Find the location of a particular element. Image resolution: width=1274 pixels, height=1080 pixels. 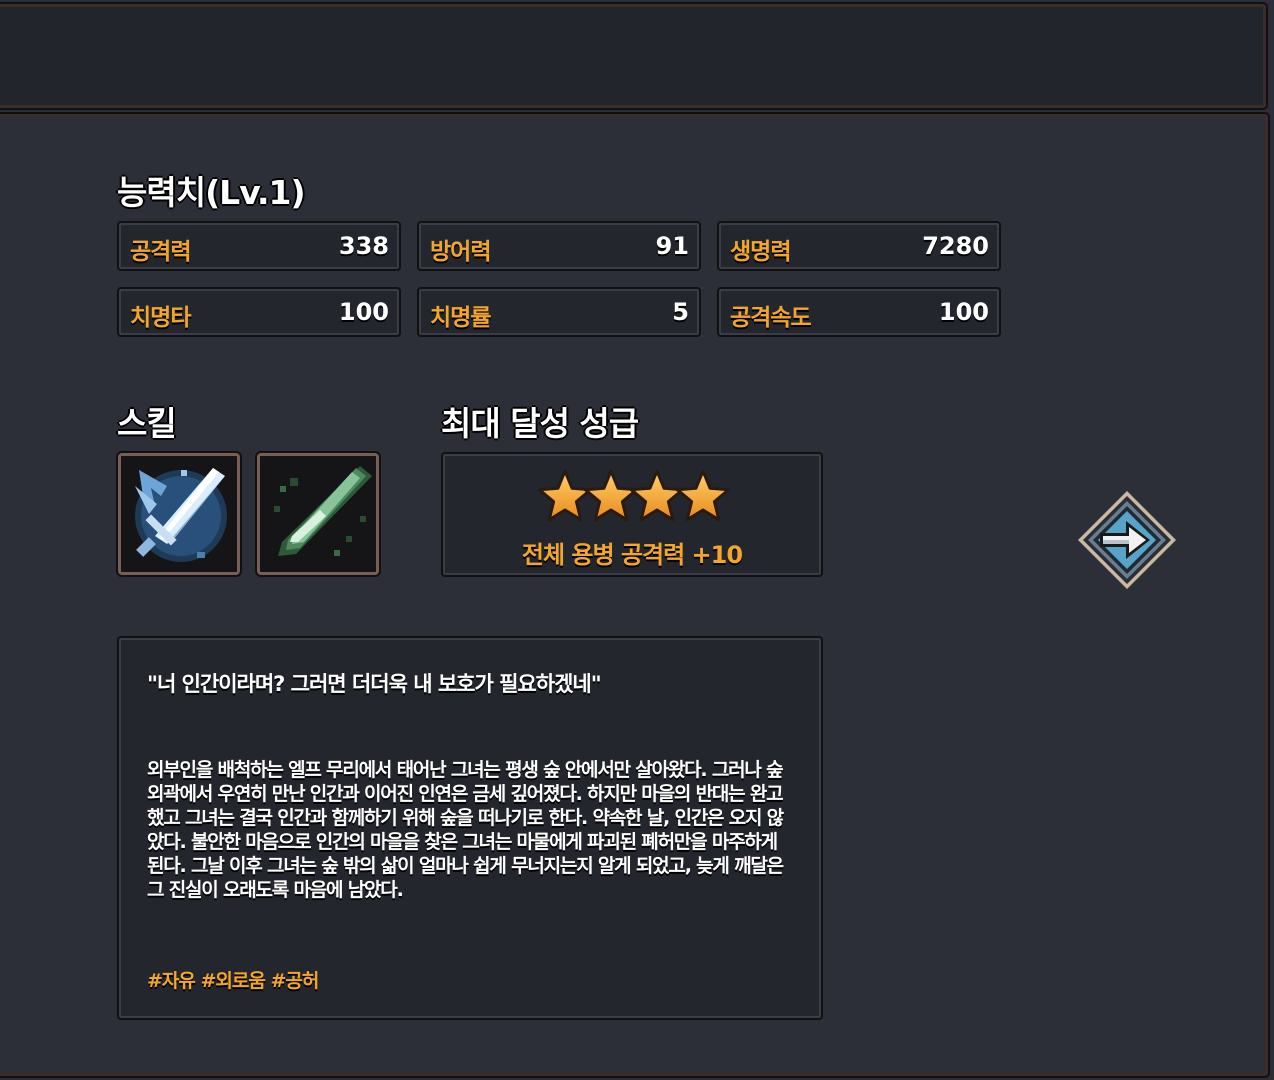

stat-label: 공격속도 is located at coordinates (771, 318).